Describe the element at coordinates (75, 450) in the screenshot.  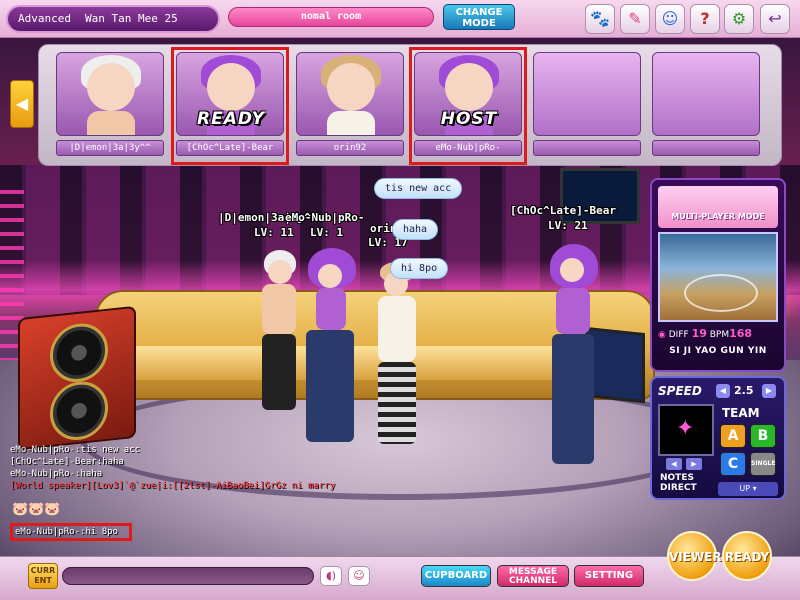
I see `chat-message: eMo-Nub|pRo-:tis new acc` at that location.